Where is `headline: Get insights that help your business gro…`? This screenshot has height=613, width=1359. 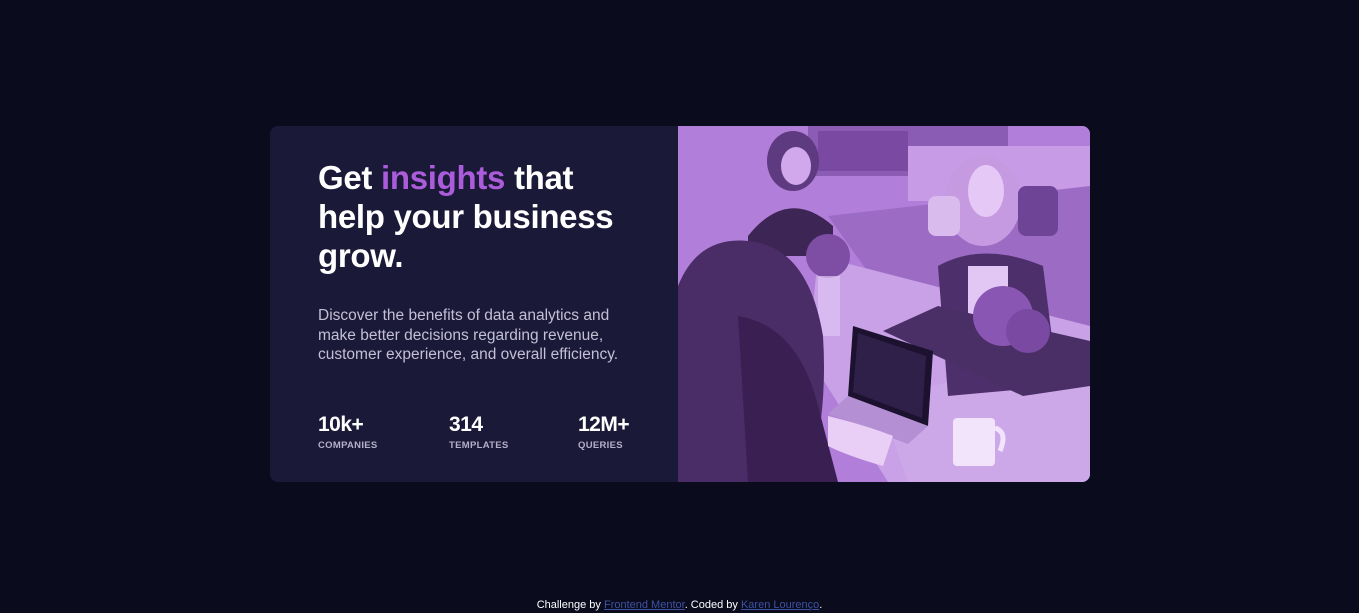
headline: Get insights that help your business gro… is located at coordinates (483, 216).